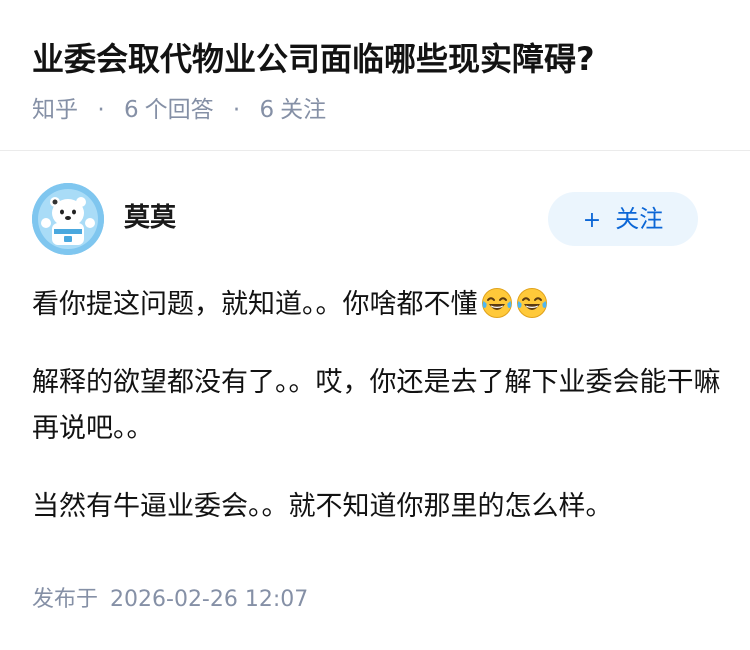 Image resolution: width=750 pixels, height=650 pixels. What do you see at coordinates (131, 110) in the screenshot?
I see `answer-count: 6` at bounding box center [131, 110].